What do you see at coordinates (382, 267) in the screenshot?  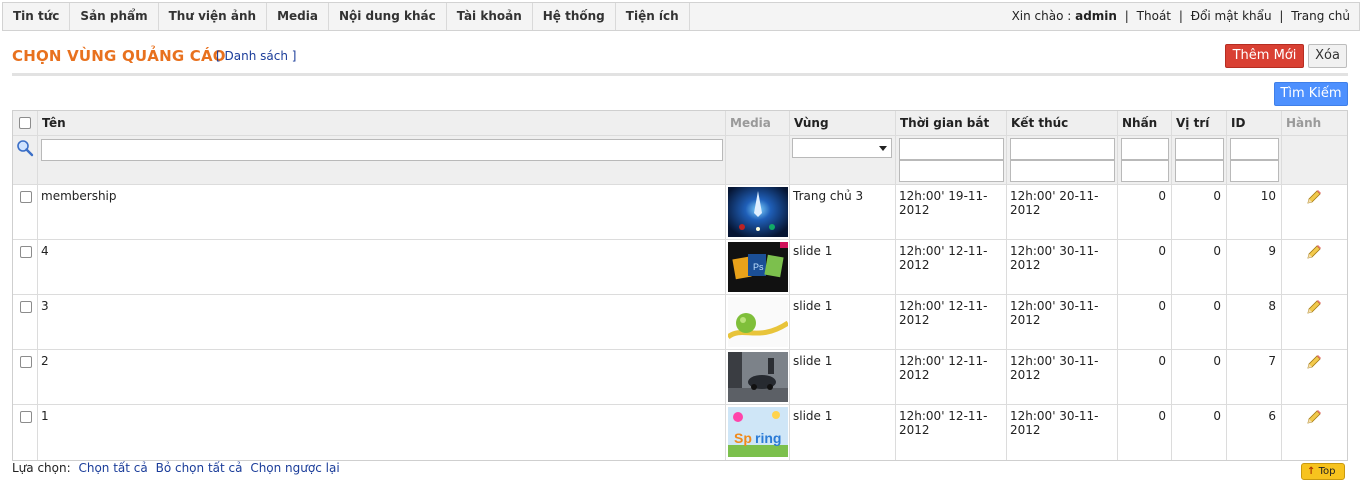 I see `cell-name: 4` at bounding box center [382, 267].